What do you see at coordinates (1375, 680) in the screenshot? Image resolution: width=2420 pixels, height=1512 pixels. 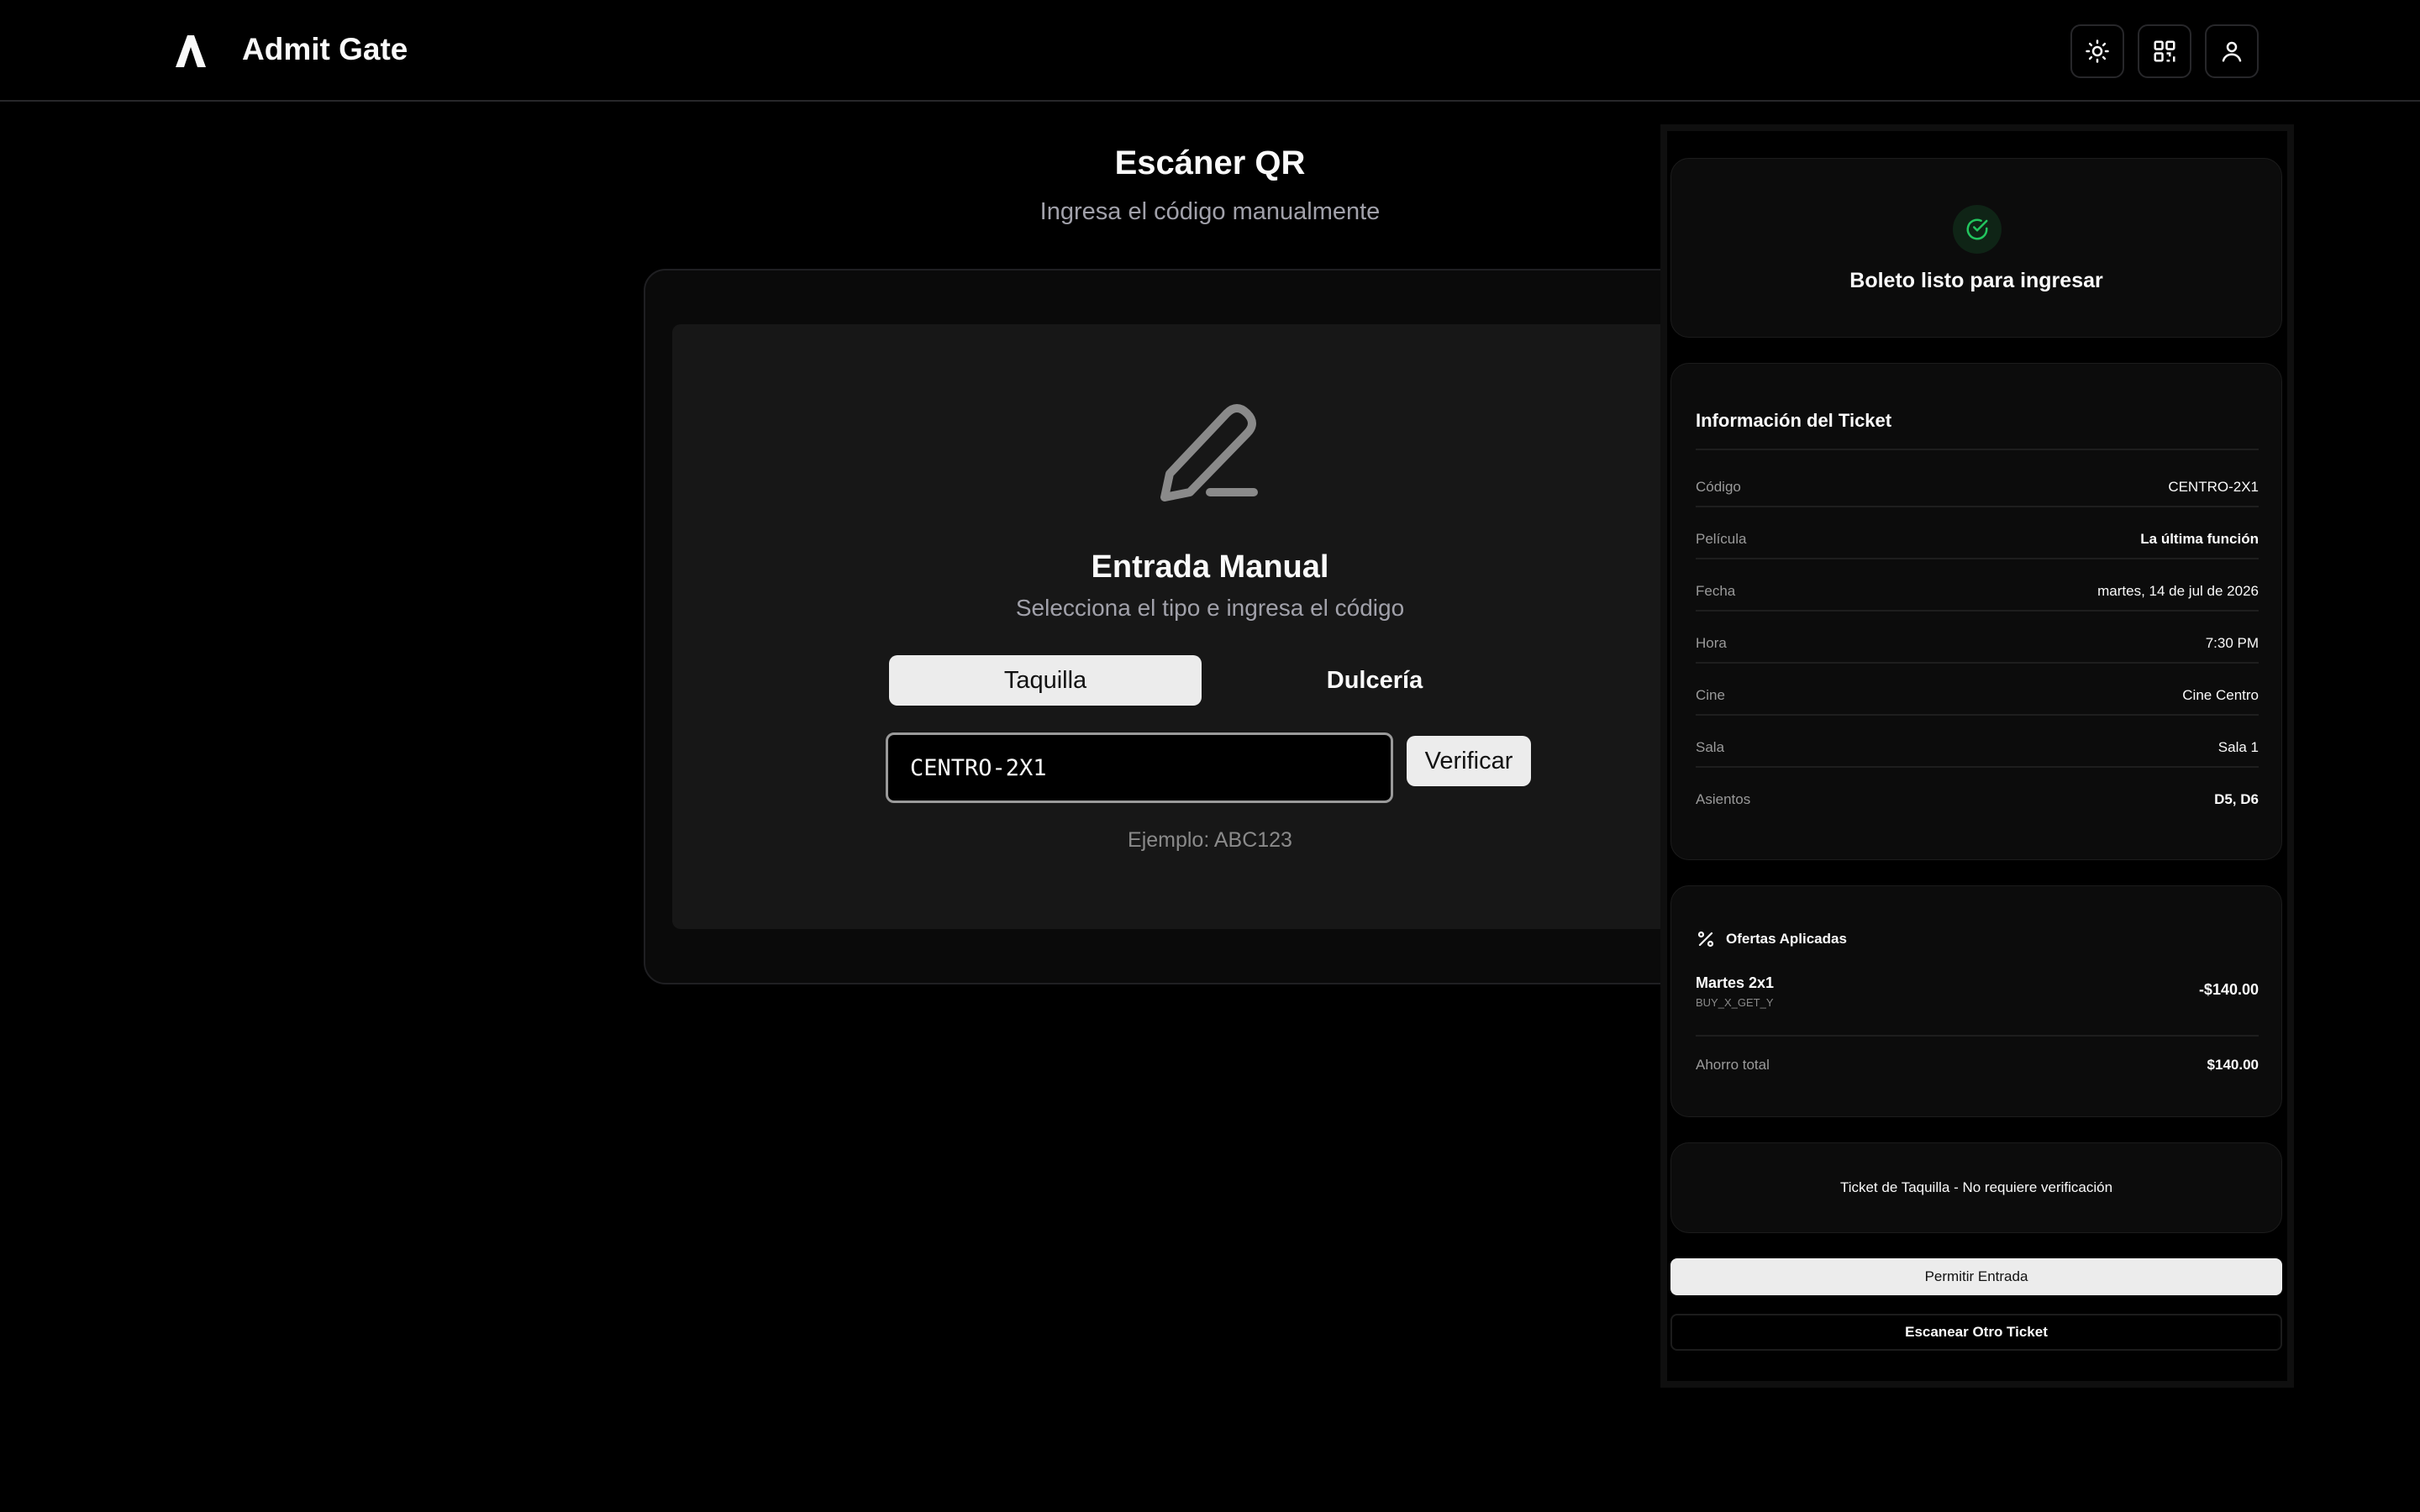 I see `tab-dulceria: Dulcería` at bounding box center [1375, 680].